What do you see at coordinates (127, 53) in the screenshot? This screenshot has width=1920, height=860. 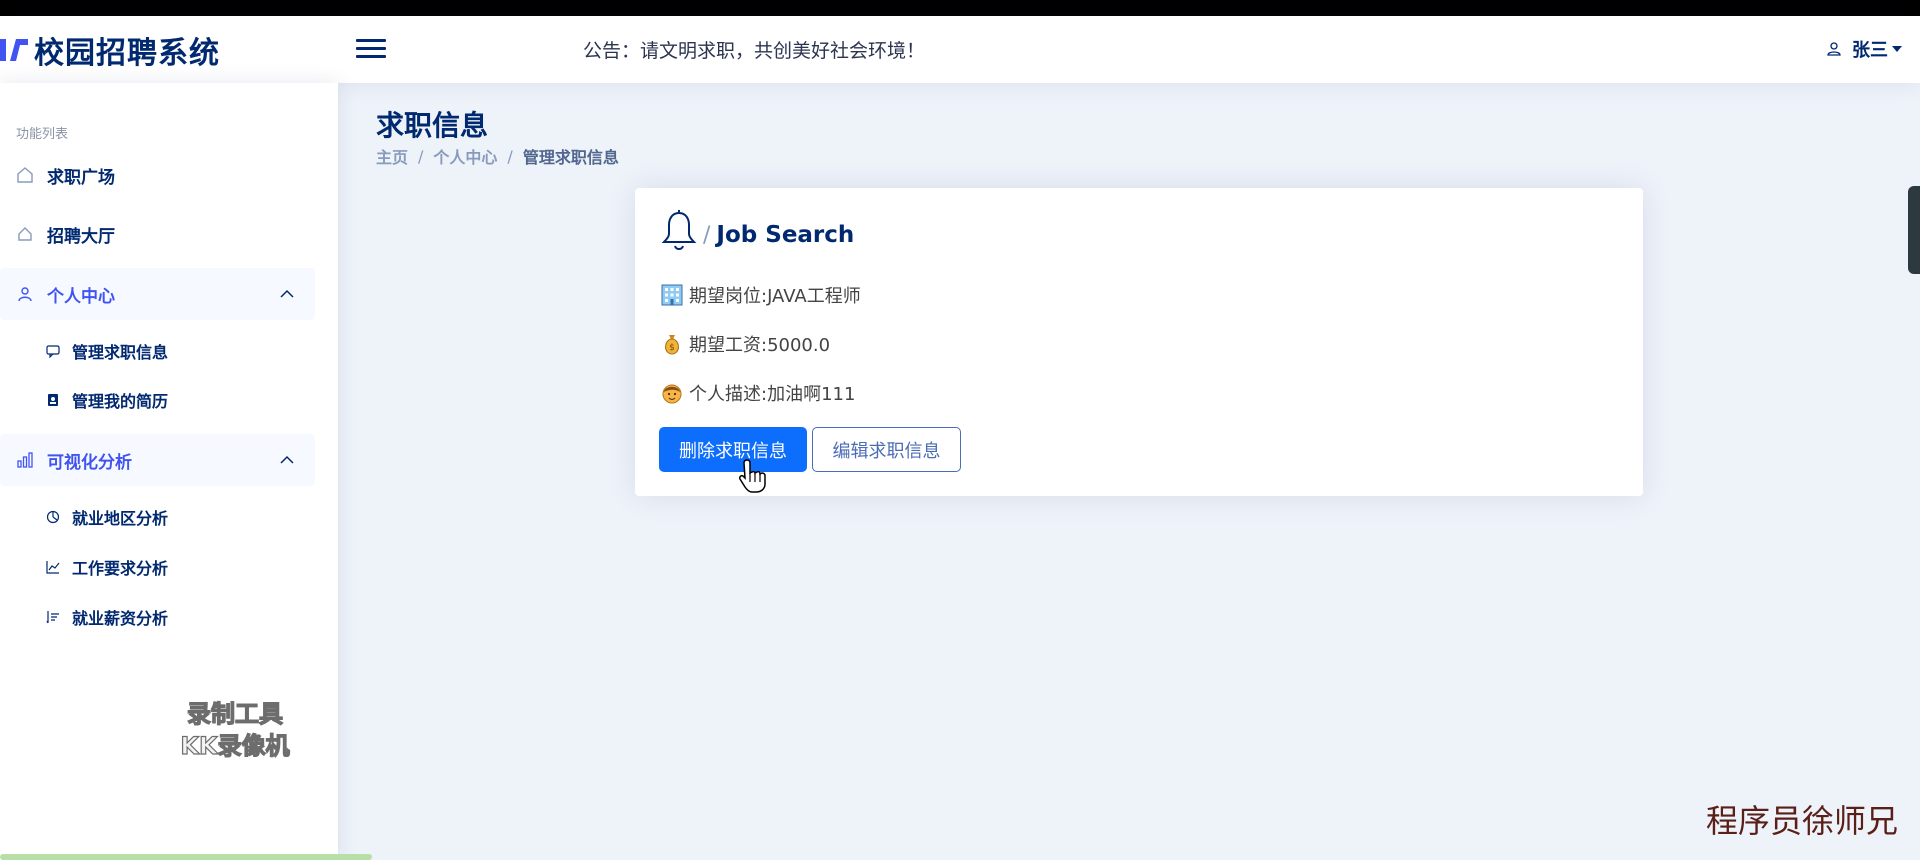 I see `app-title: 校园招聘系统` at bounding box center [127, 53].